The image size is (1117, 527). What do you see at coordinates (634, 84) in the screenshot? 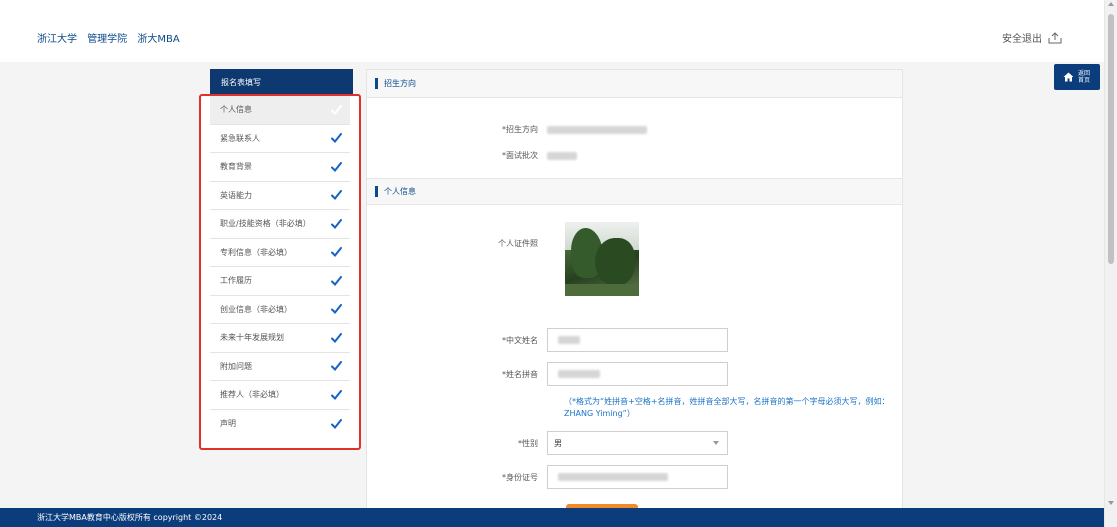
I see `section-header-direction: 招生方向` at bounding box center [634, 84].